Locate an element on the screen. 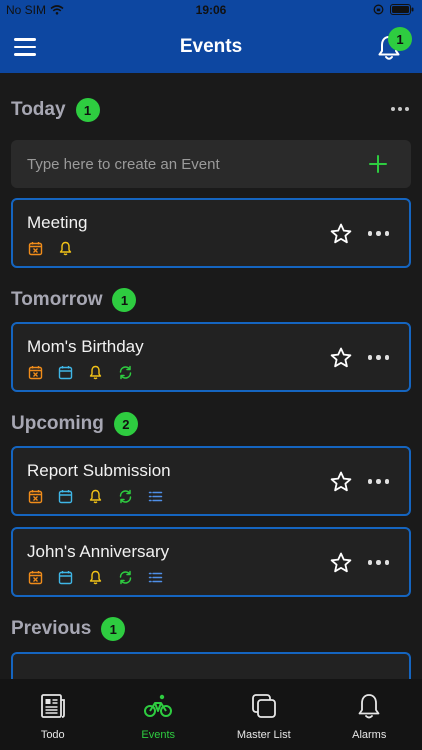 The height and width of the screenshot is (750, 422). bicycle-icon is located at coordinates (158, 705).